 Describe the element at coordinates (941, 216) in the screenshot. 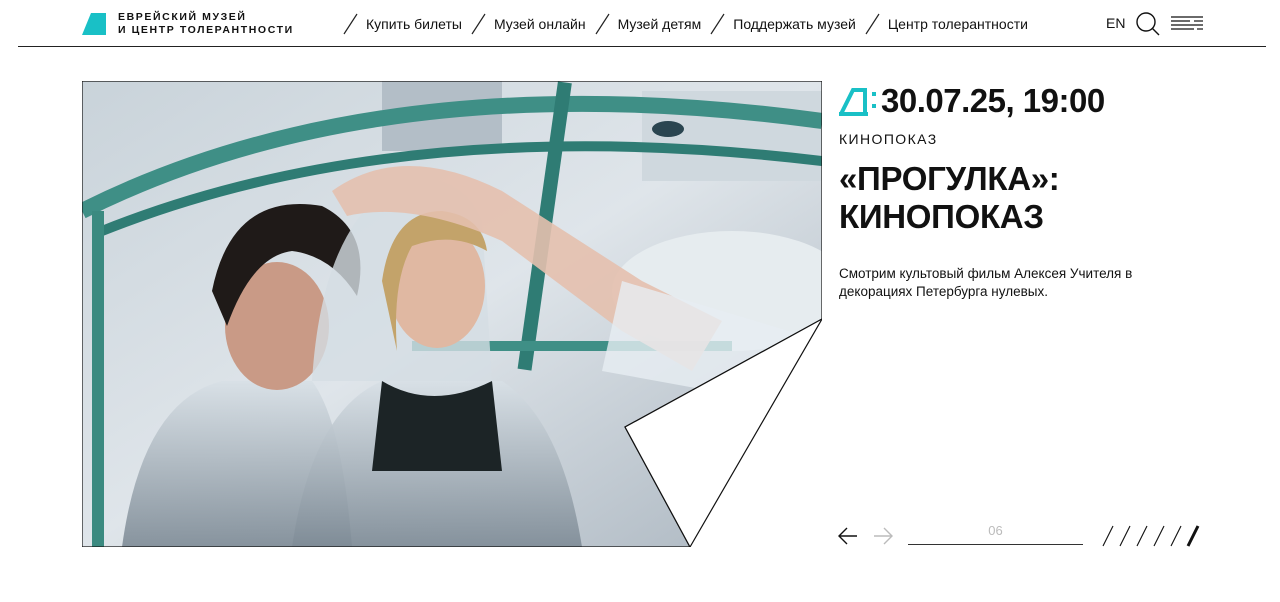

I see `event-title-line-2: КИНОПОКАЗ` at that location.